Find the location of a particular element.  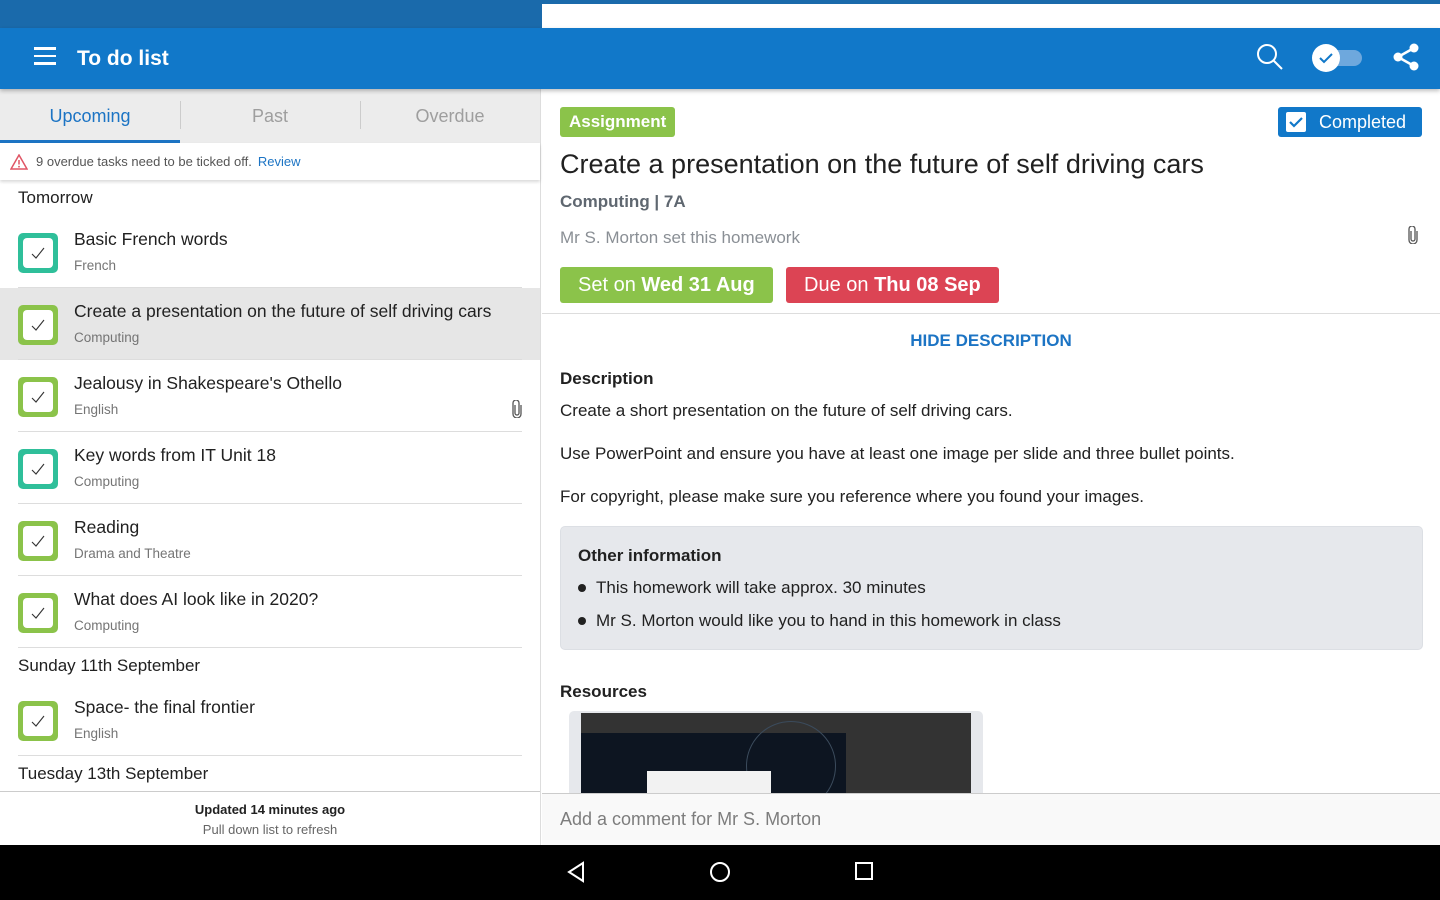

system-nav-bar is located at coordinates (720, 872).